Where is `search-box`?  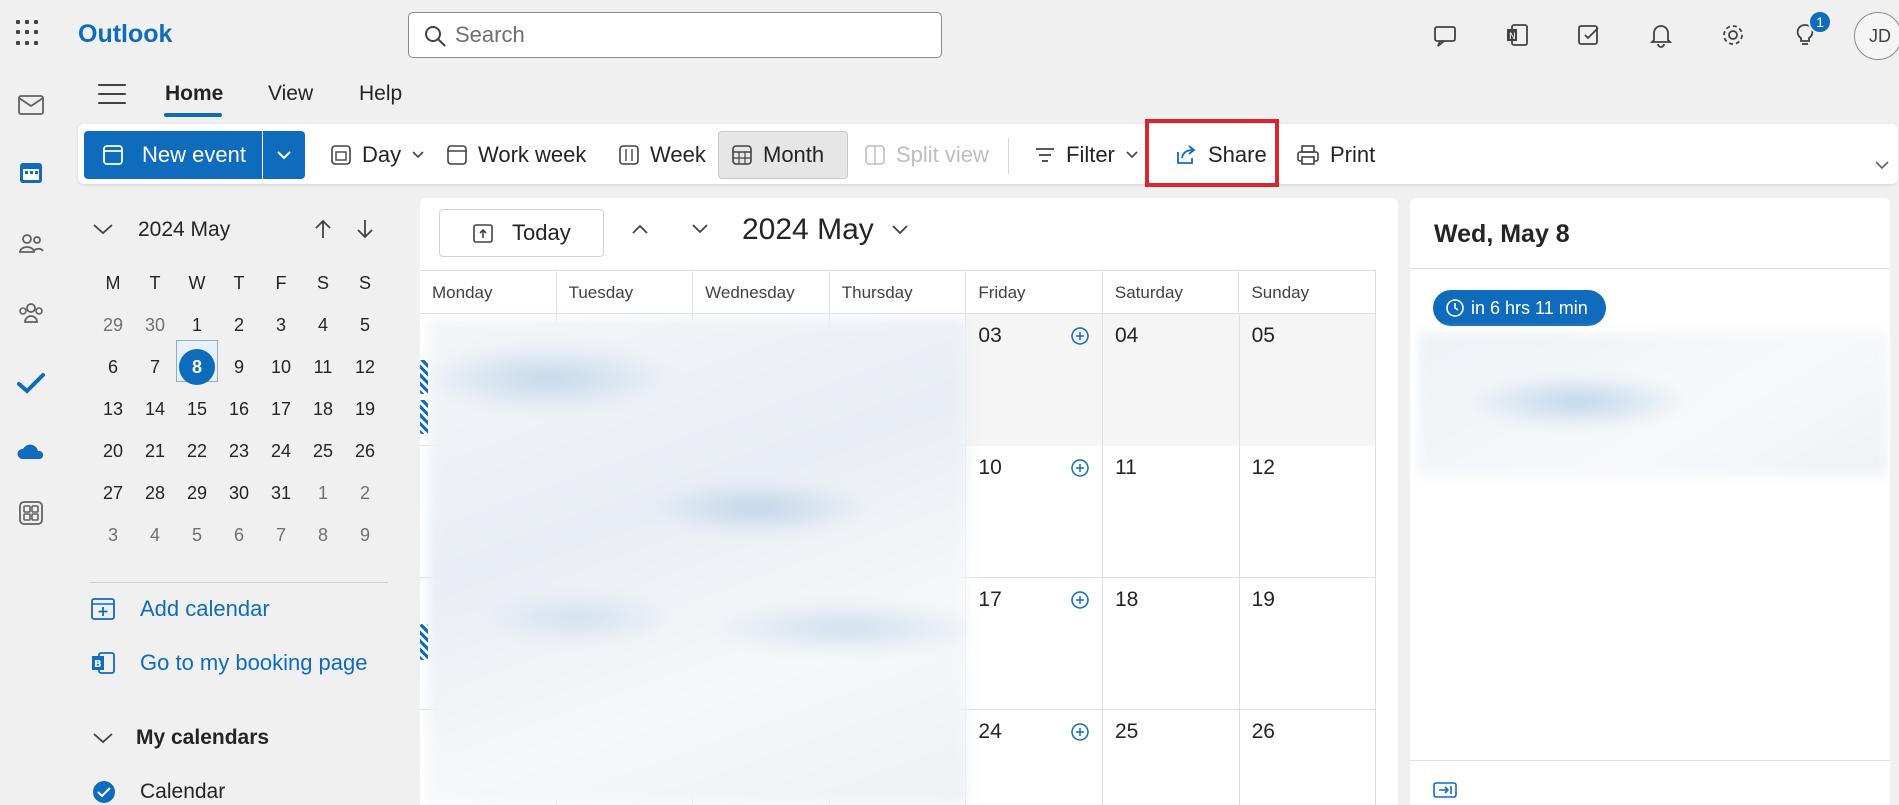 search-box is located at coordinates (675, 35).